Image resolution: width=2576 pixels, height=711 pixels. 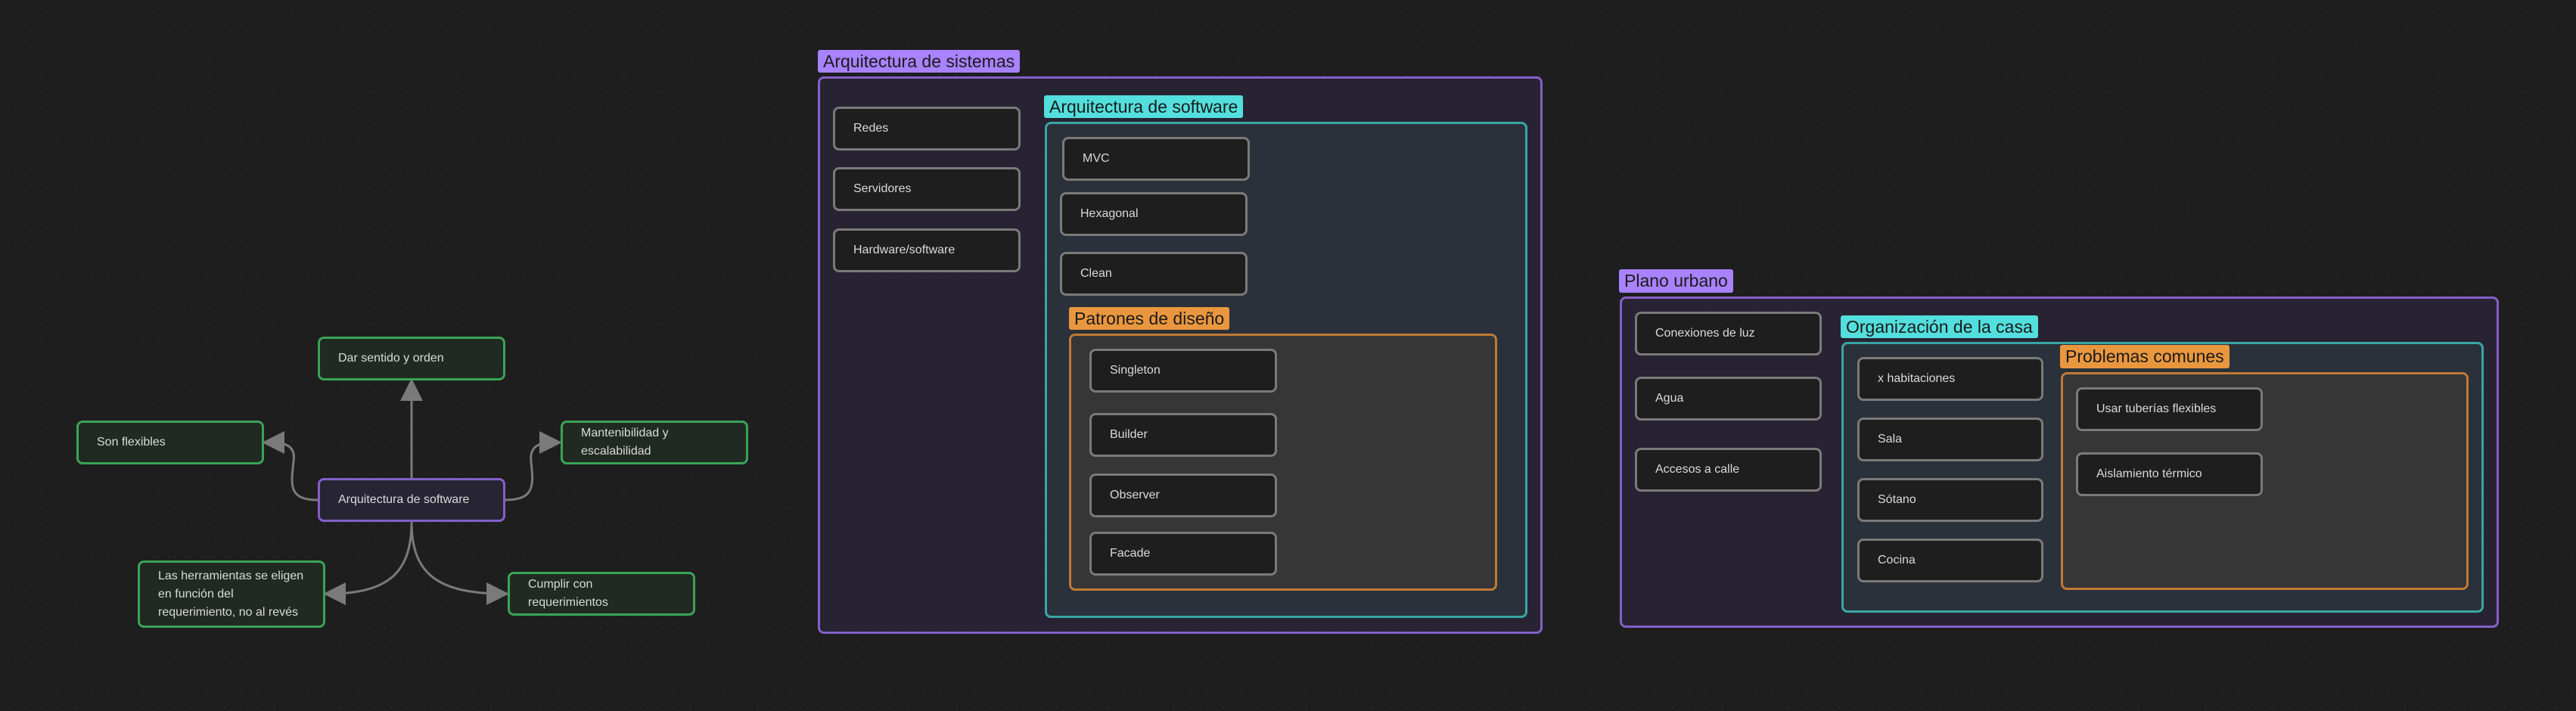 I want to click on node-hardware-software: Hardware/software, so click(x=927, y=250).